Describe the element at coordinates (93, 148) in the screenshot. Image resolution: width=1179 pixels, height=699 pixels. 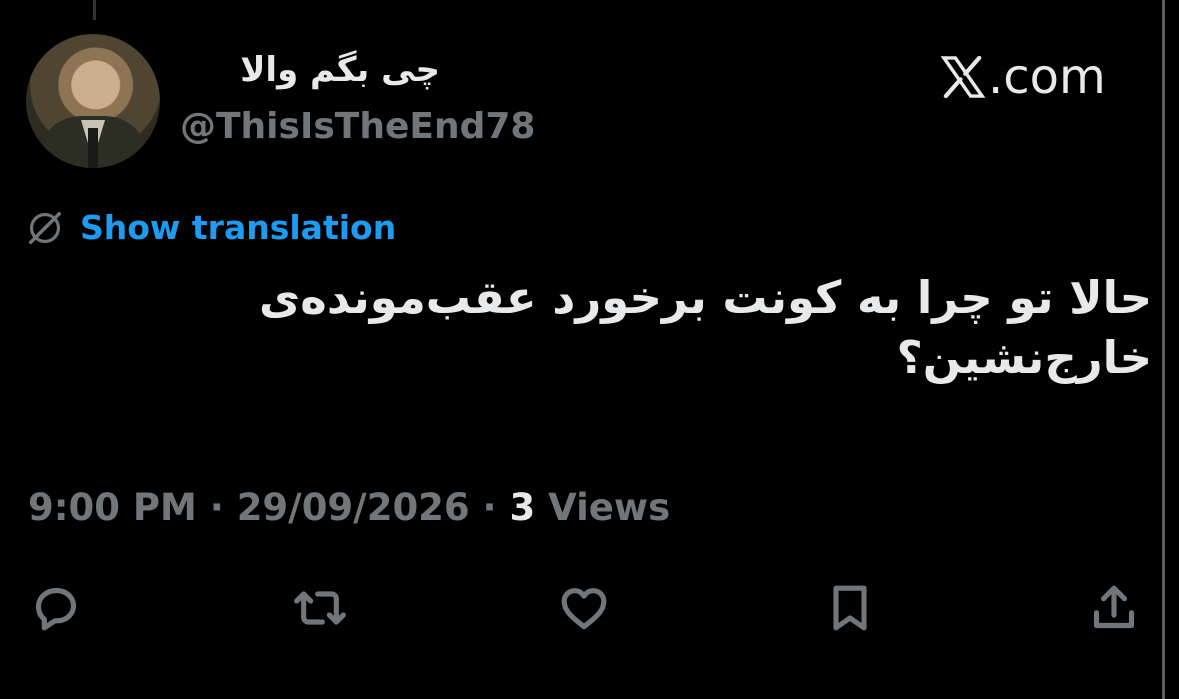
I see `avatar-tie` at that location.